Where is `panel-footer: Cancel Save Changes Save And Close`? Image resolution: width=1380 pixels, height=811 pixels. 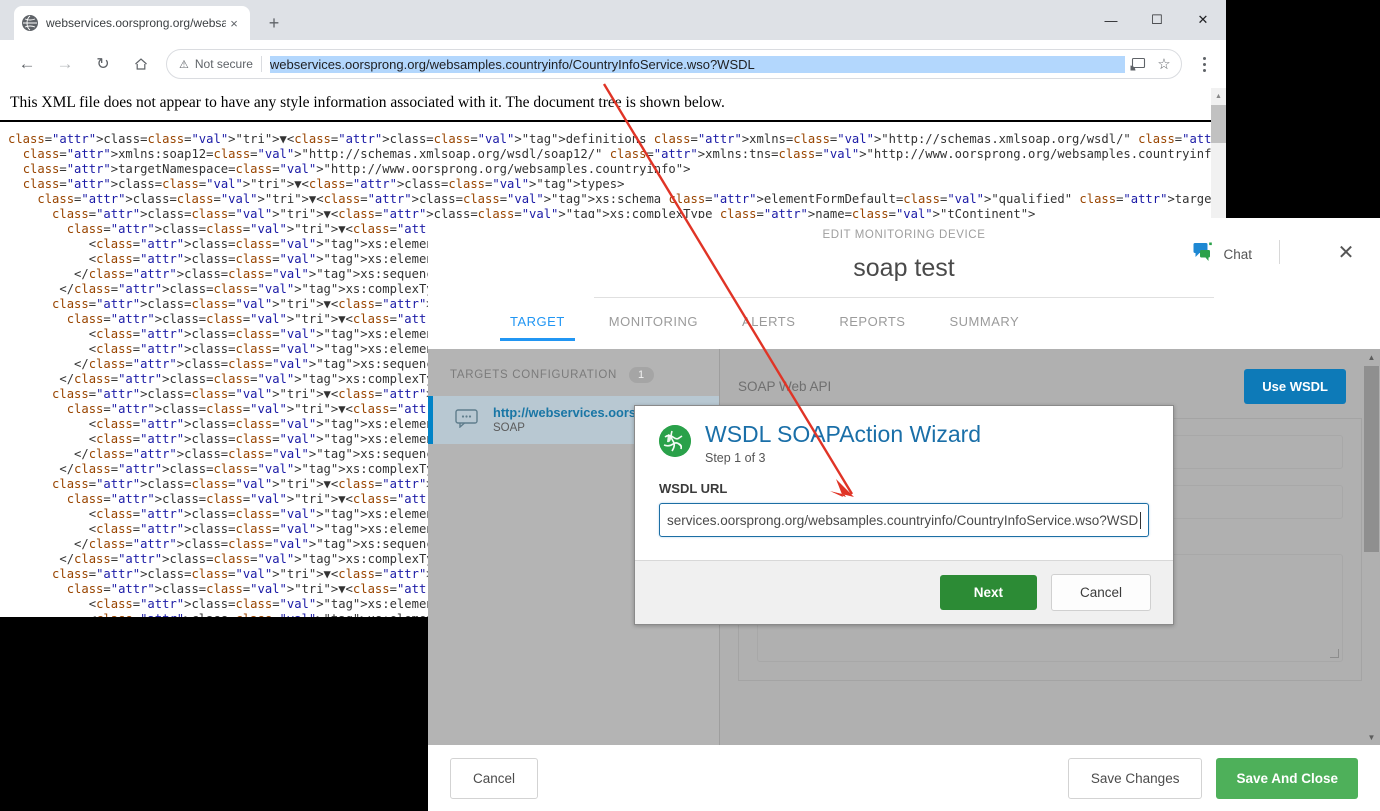 panel-footer: Cancel Save Changes Save And Close is located at coordinates (904, 778).